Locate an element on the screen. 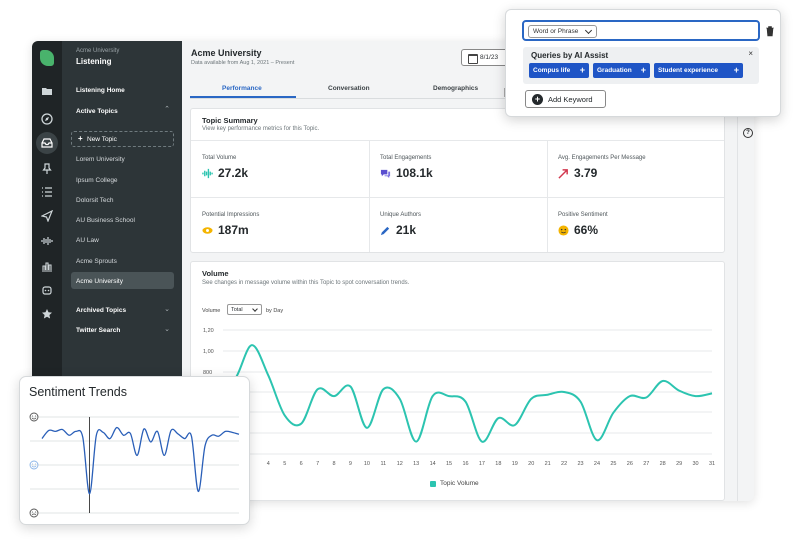 This screenshot has height=554, width=800. series-line-topic-volume is located at coordinates (465, 393).